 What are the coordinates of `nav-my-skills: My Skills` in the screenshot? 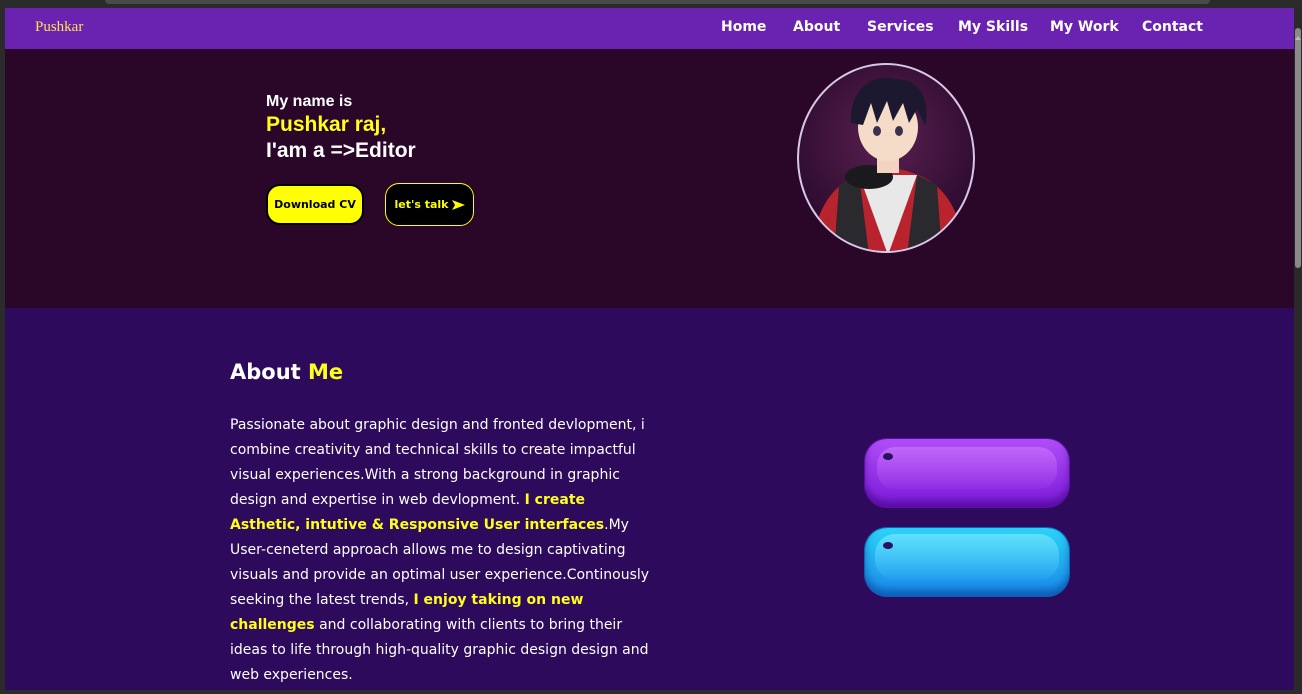 It's located at (993, 27).